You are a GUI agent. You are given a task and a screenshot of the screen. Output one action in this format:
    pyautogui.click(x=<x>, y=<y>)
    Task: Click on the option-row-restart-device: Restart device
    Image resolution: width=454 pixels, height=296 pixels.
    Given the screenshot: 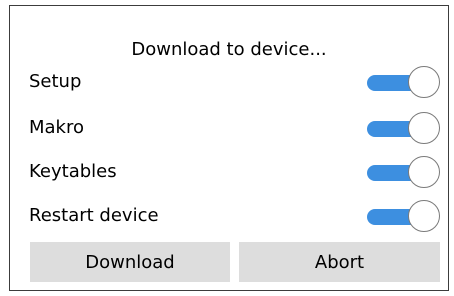 What is the action you would take?
    pyautogui.click(x=235, y=216)
    